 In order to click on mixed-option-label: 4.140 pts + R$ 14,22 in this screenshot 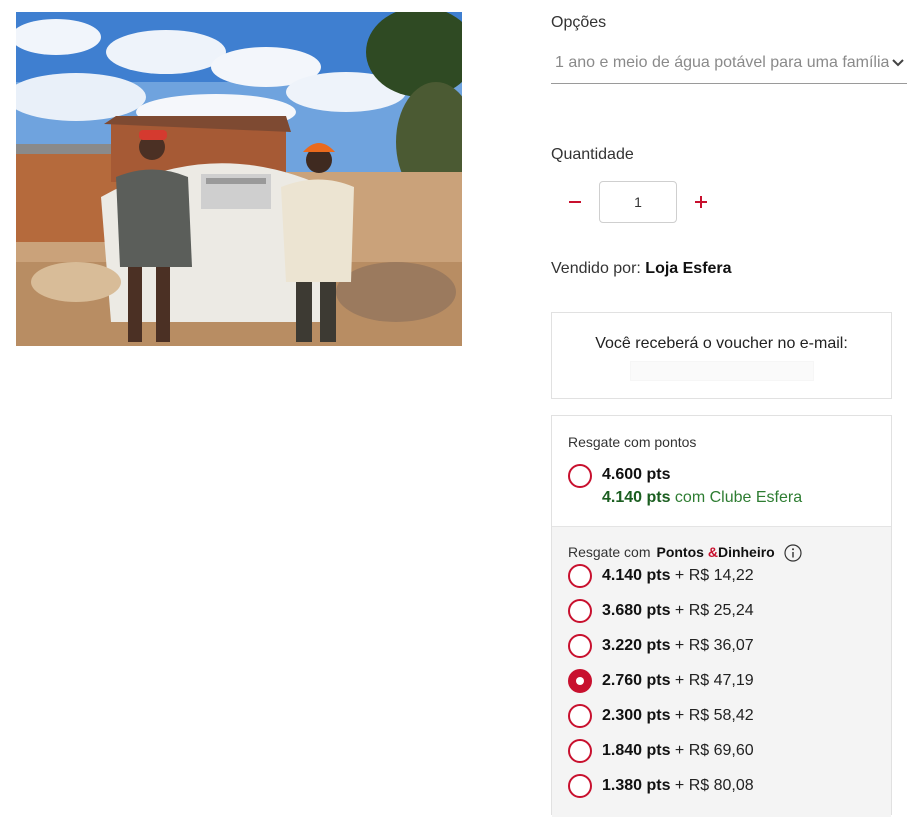, I will do `click(678, 576)`.